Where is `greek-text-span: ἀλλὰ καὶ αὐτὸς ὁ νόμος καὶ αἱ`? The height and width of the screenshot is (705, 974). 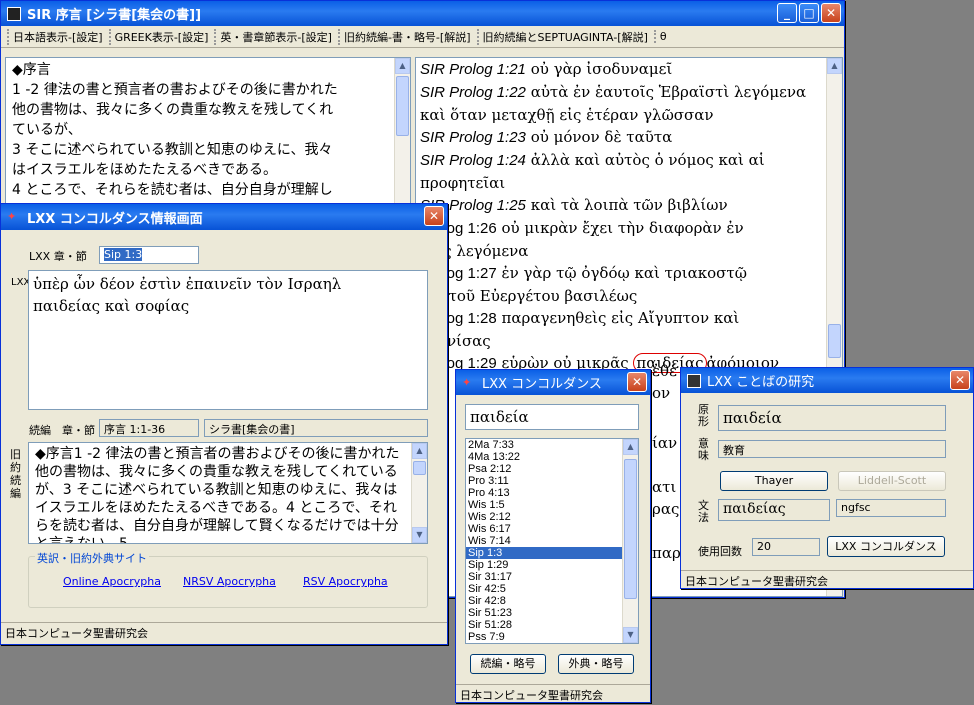
greek-text-span: ἀλλὰ καὶ αὐτὸς ὁ νόμος καὶ αἱ is located at coordinates (647, 160).